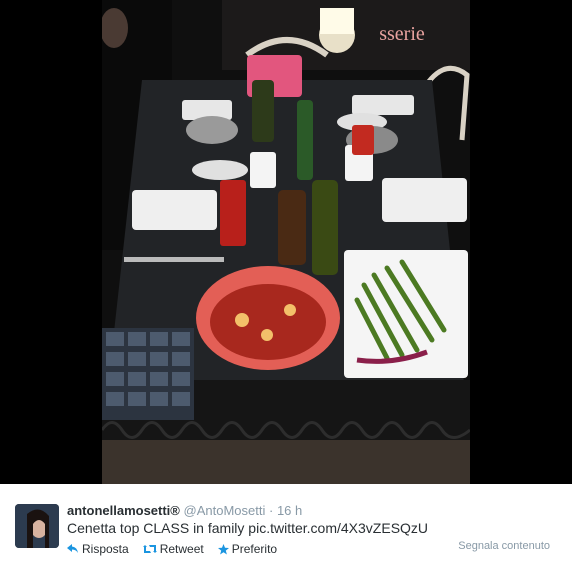 Image resolution: width=572 pixels, height=567 pixels. I want to click on avatar, so click(37, 526).